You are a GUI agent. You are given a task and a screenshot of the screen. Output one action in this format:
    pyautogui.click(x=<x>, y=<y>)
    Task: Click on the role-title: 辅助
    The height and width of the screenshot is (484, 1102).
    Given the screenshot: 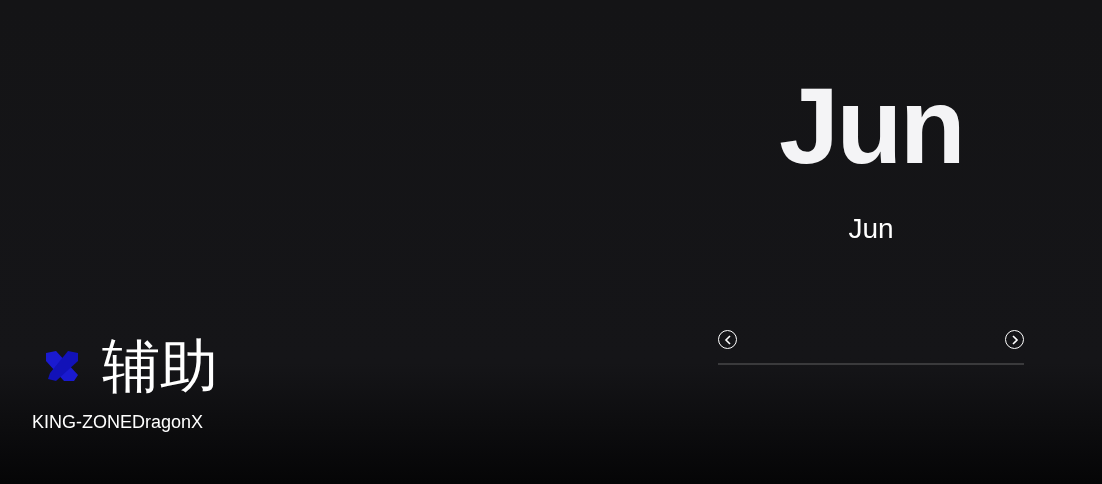 What is the action you would take?
    pyautogui.click(x=160, y=366)
    